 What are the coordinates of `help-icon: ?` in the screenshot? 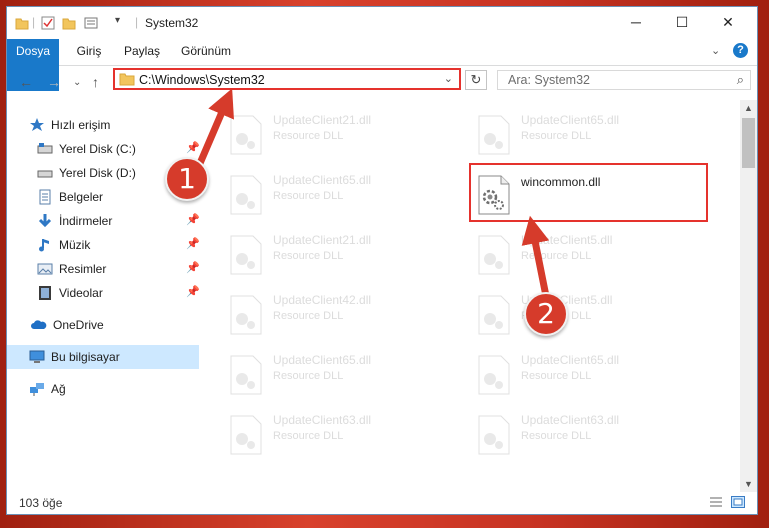 It's located at (740, 50).